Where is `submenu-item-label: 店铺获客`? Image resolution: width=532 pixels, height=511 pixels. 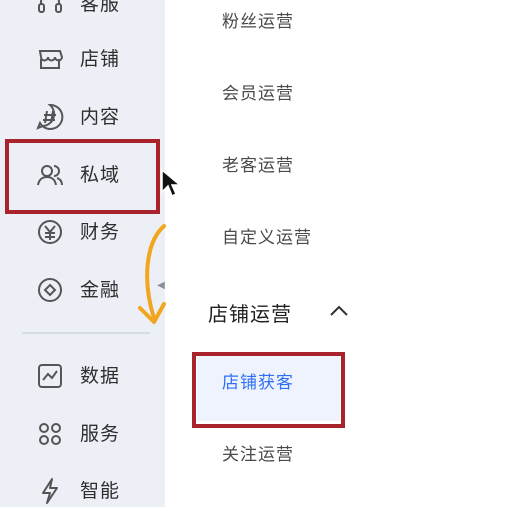 submenu-item-label: 店铺获客 is located at coordinates (258, 383).